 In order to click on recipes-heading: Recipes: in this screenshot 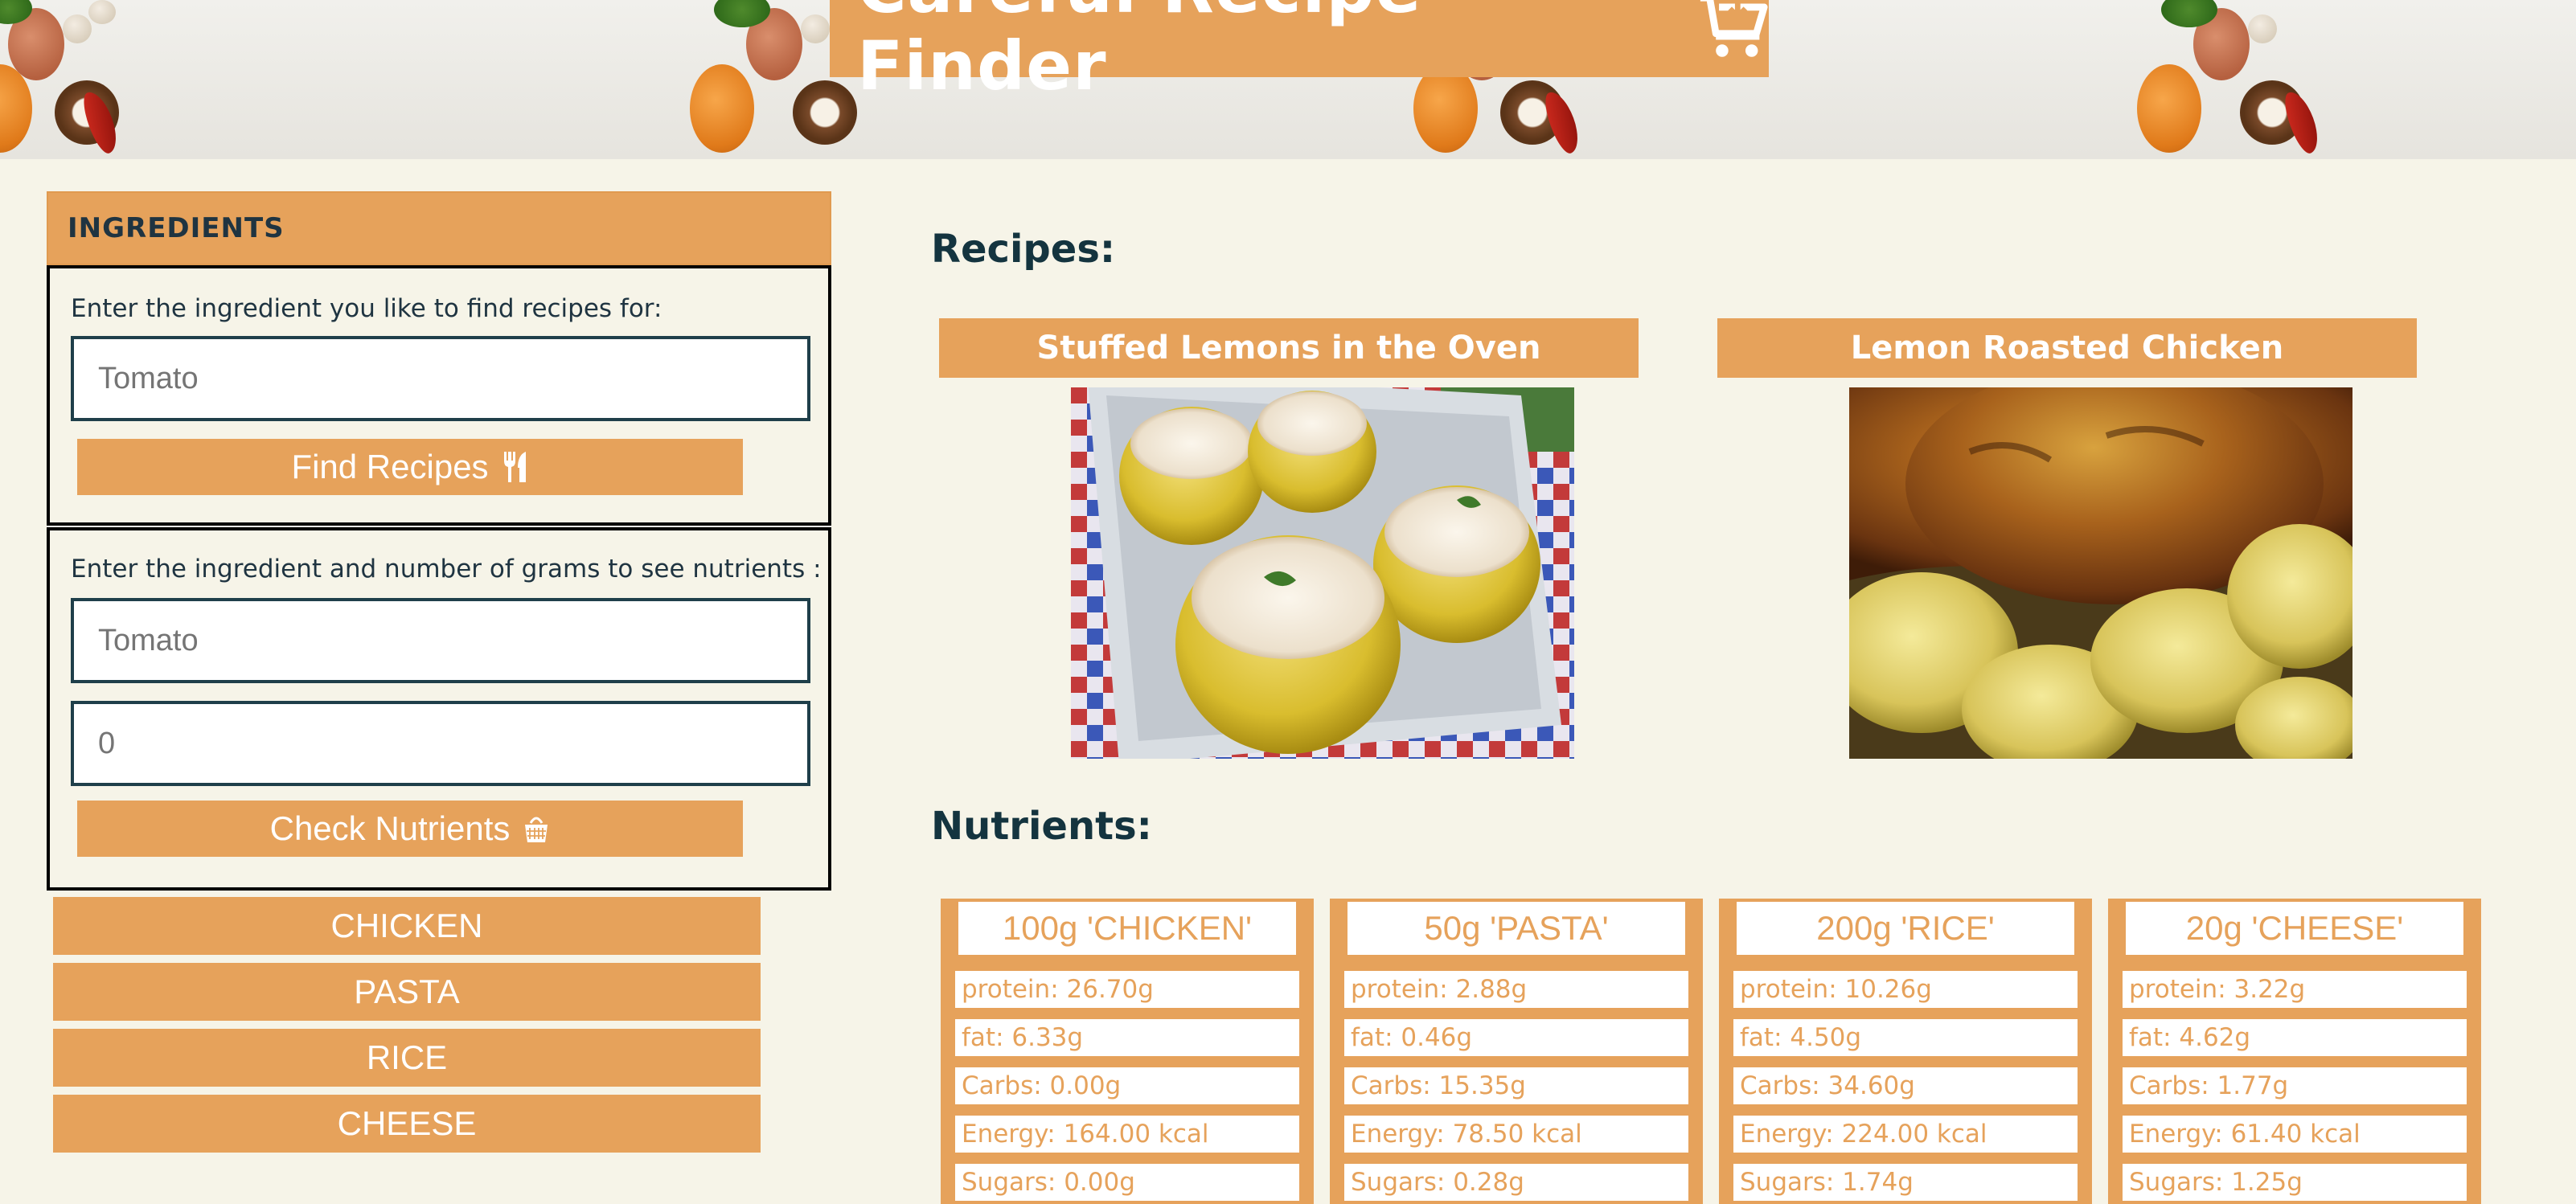, I will do `click(1024, 249)`.